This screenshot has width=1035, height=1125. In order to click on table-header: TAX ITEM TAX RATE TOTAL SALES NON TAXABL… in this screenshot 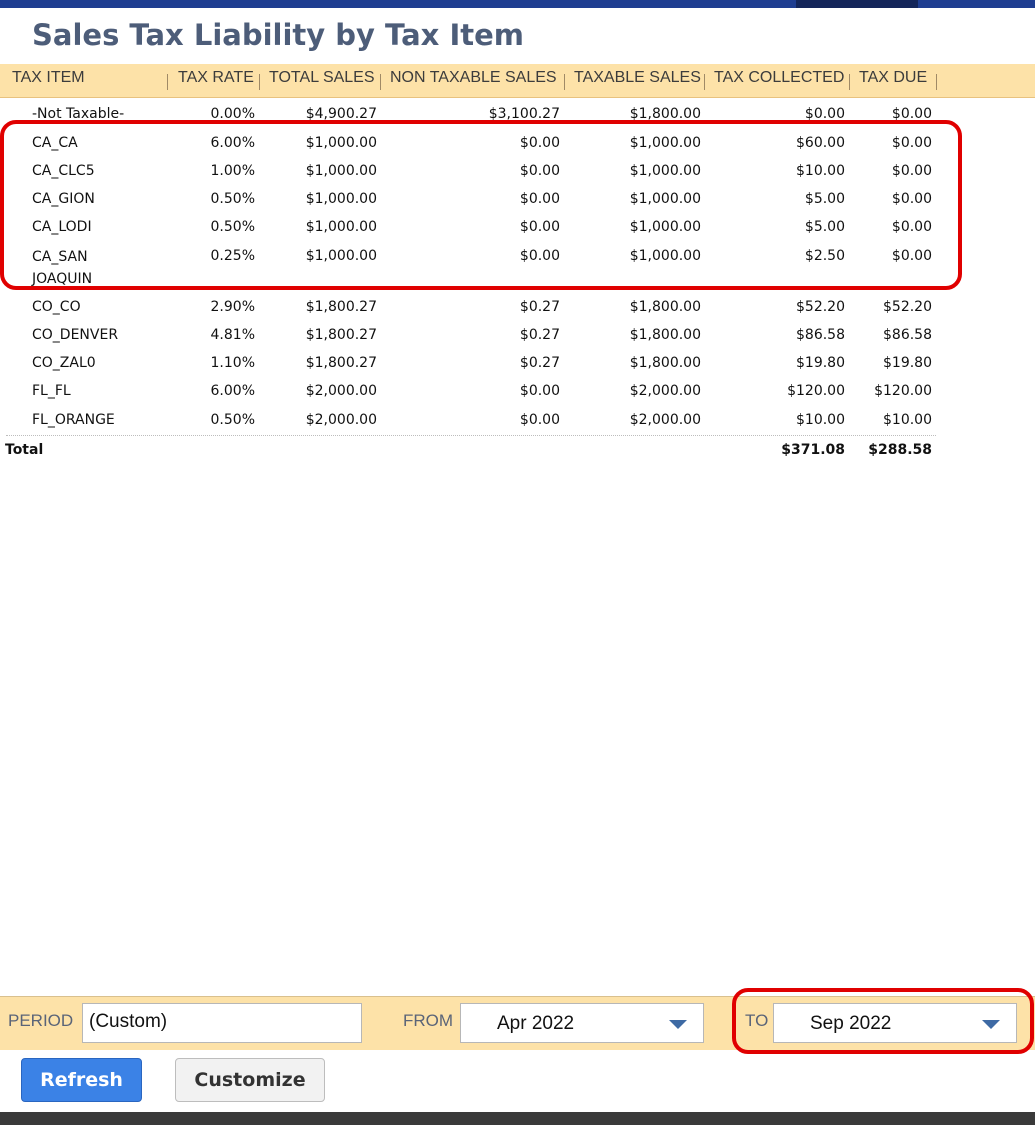, I will do `click(517, 81)`.